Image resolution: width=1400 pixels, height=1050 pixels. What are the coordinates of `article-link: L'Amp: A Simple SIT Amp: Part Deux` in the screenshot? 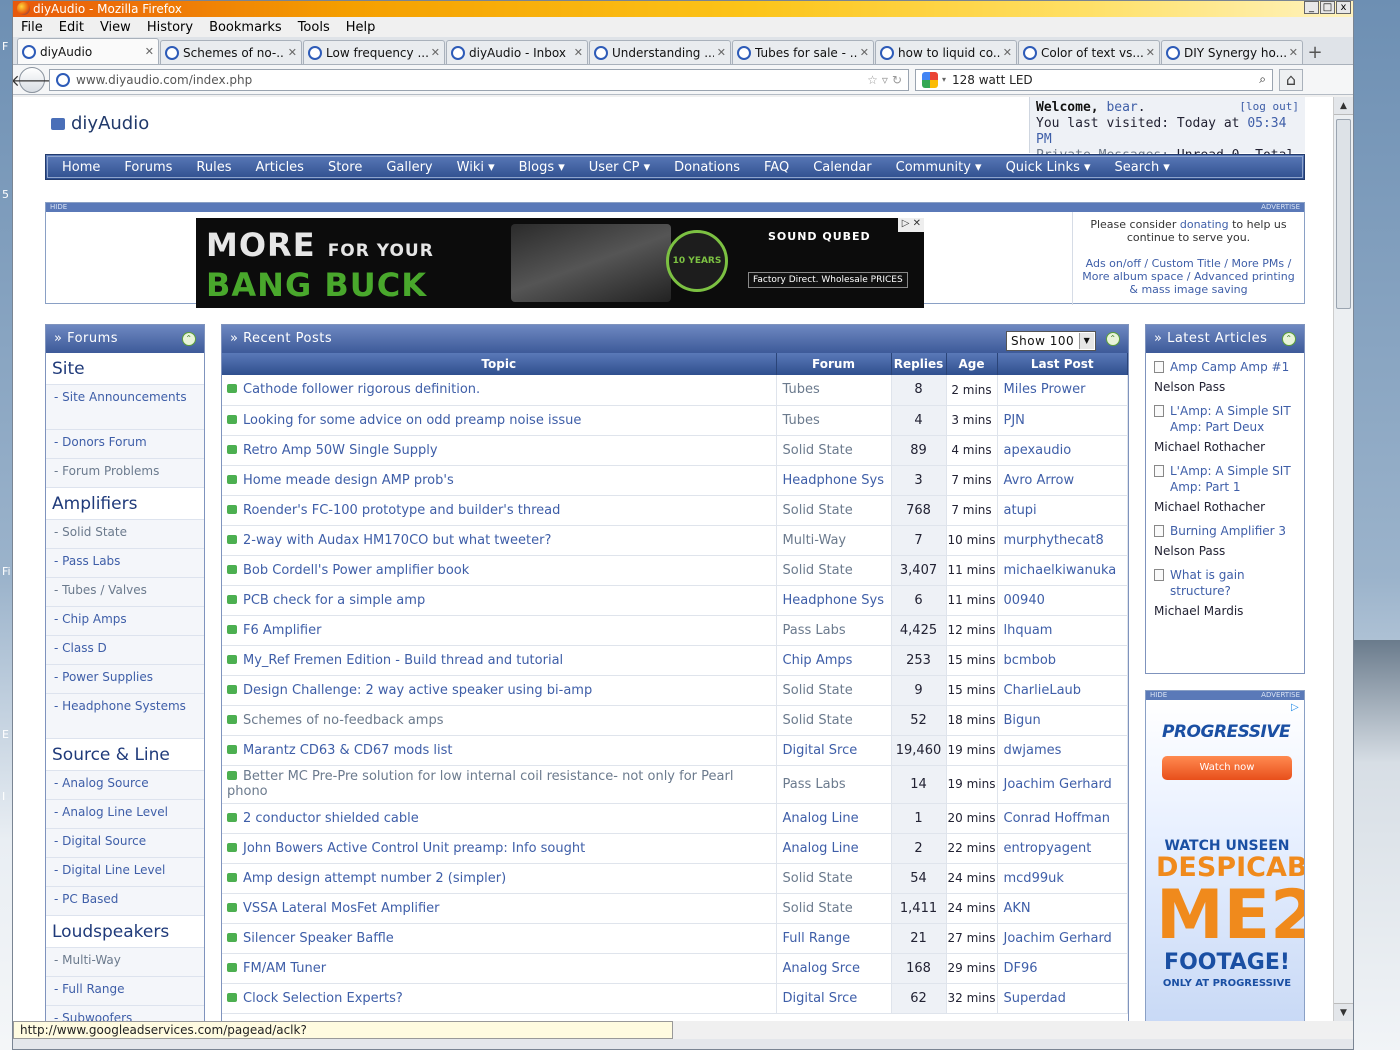 It's located at (1225, 419).